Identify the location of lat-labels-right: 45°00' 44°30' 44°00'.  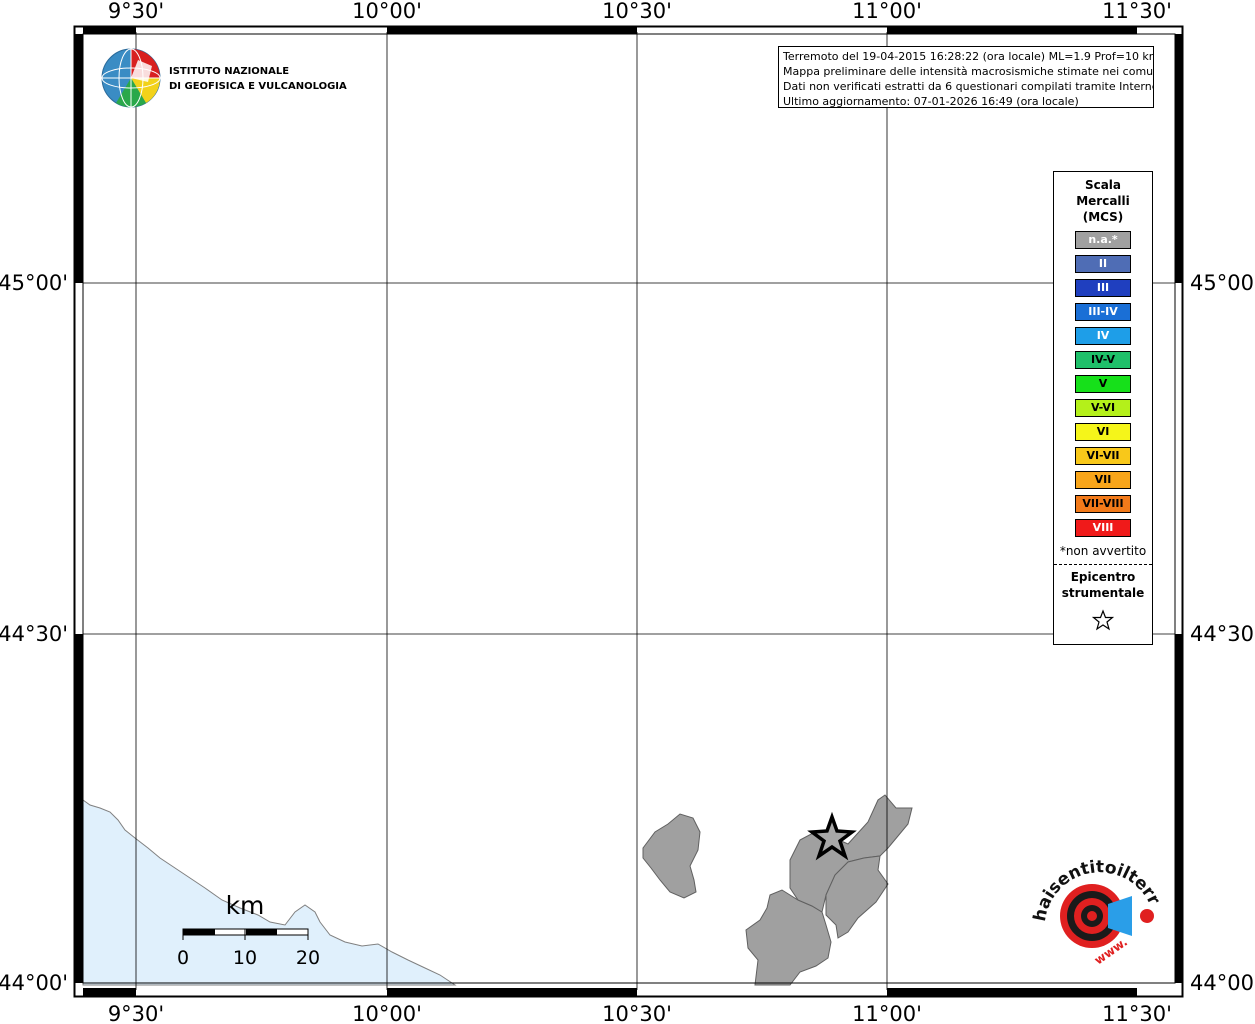
(1222, 633).